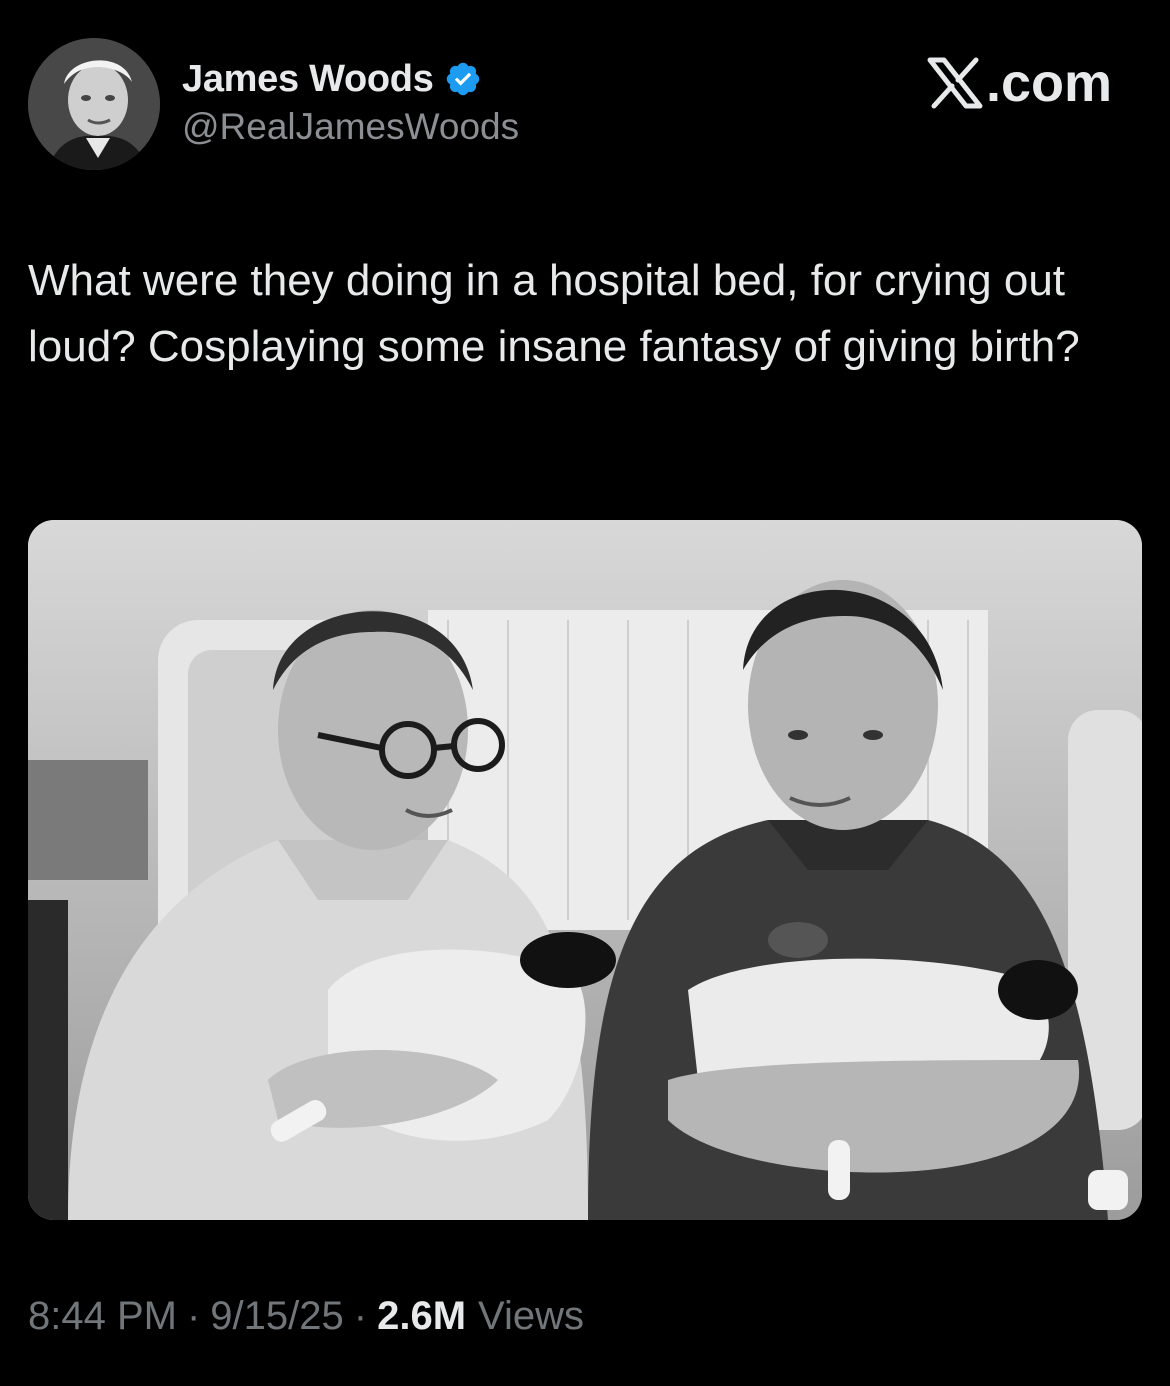 The image size is (1170, 1386). Describe the element at coordinates (276, 1316) in the screenshot. I see `tweet-date: 9/15/25` at that location.